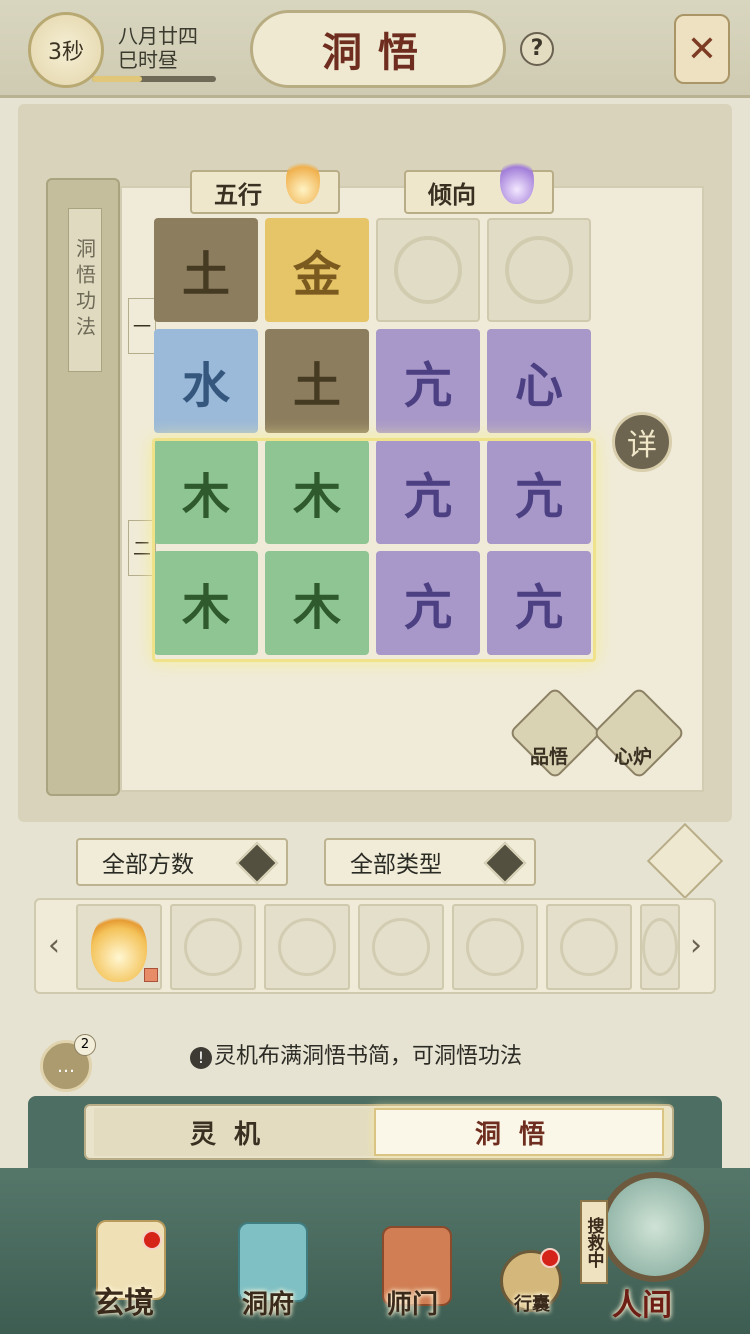 The height and width of the screenshot is (1334, 750). I want to click on day-progress-fill, so click(117, 79).